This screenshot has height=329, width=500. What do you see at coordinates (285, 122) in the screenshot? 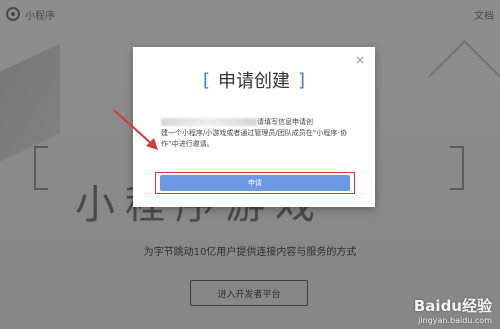
I see `message-line-1: 请填写信息申请创` at bounding box center [285, 122].